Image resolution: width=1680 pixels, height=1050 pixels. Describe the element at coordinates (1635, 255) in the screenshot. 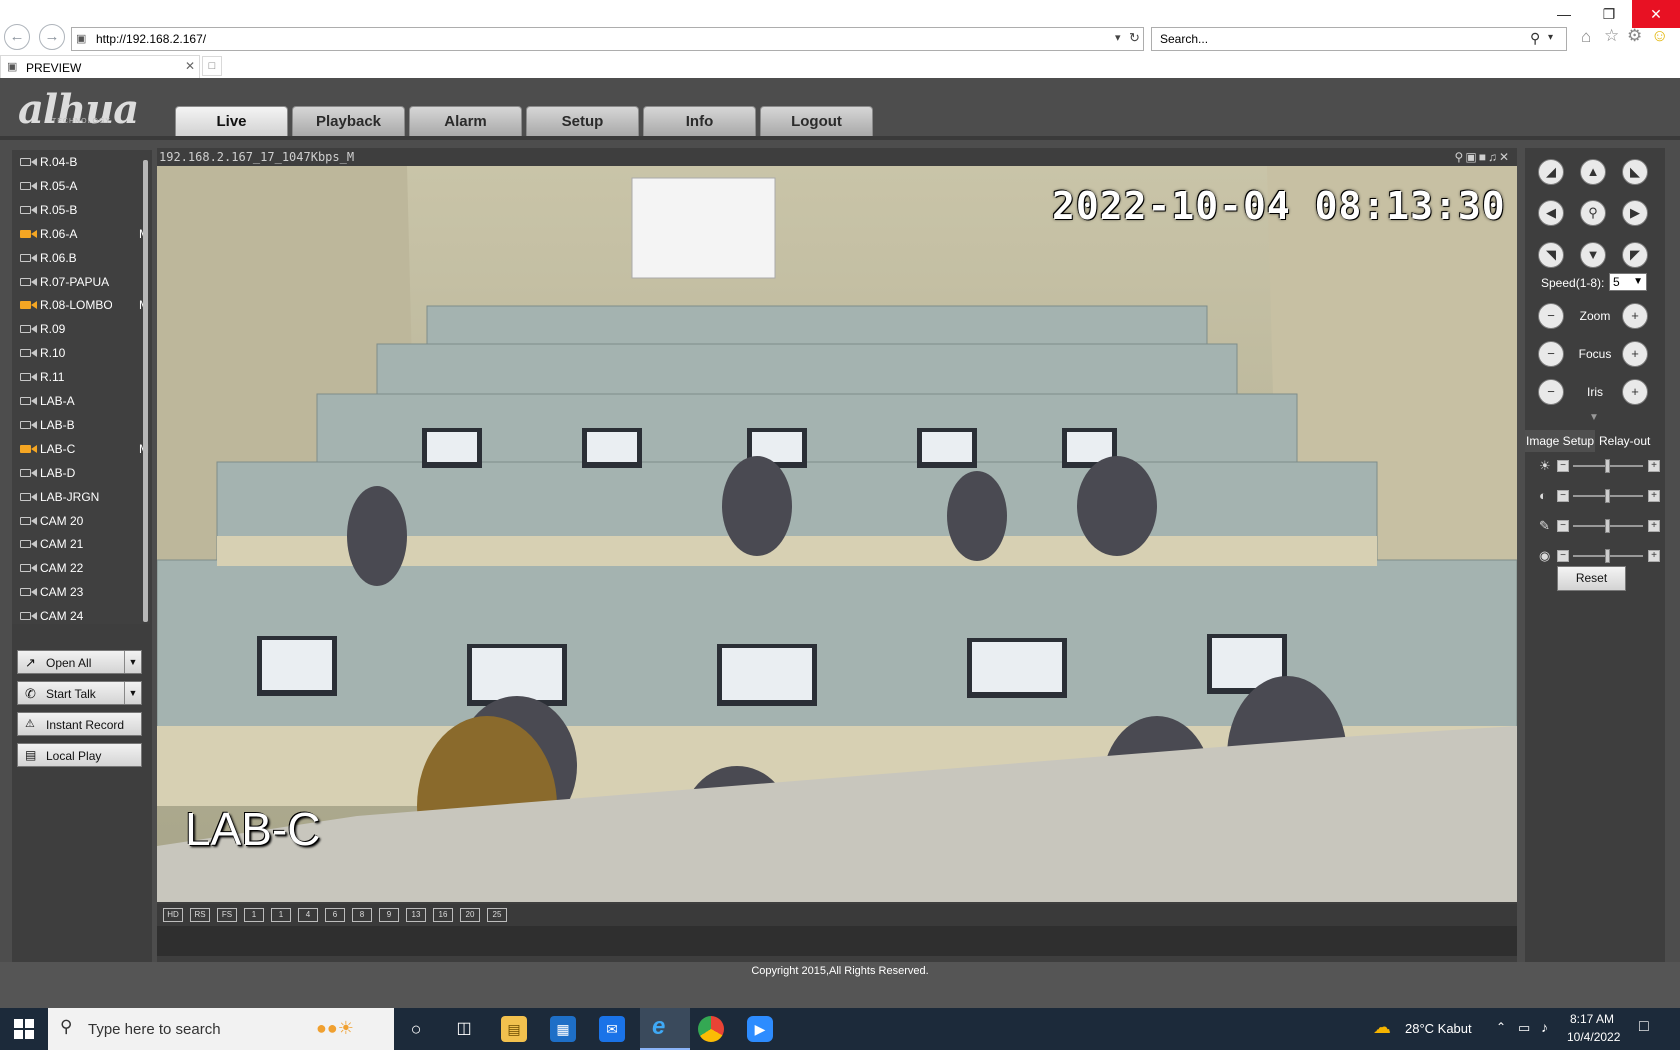

I see `ptz-down-right-button: ◤` at that location.